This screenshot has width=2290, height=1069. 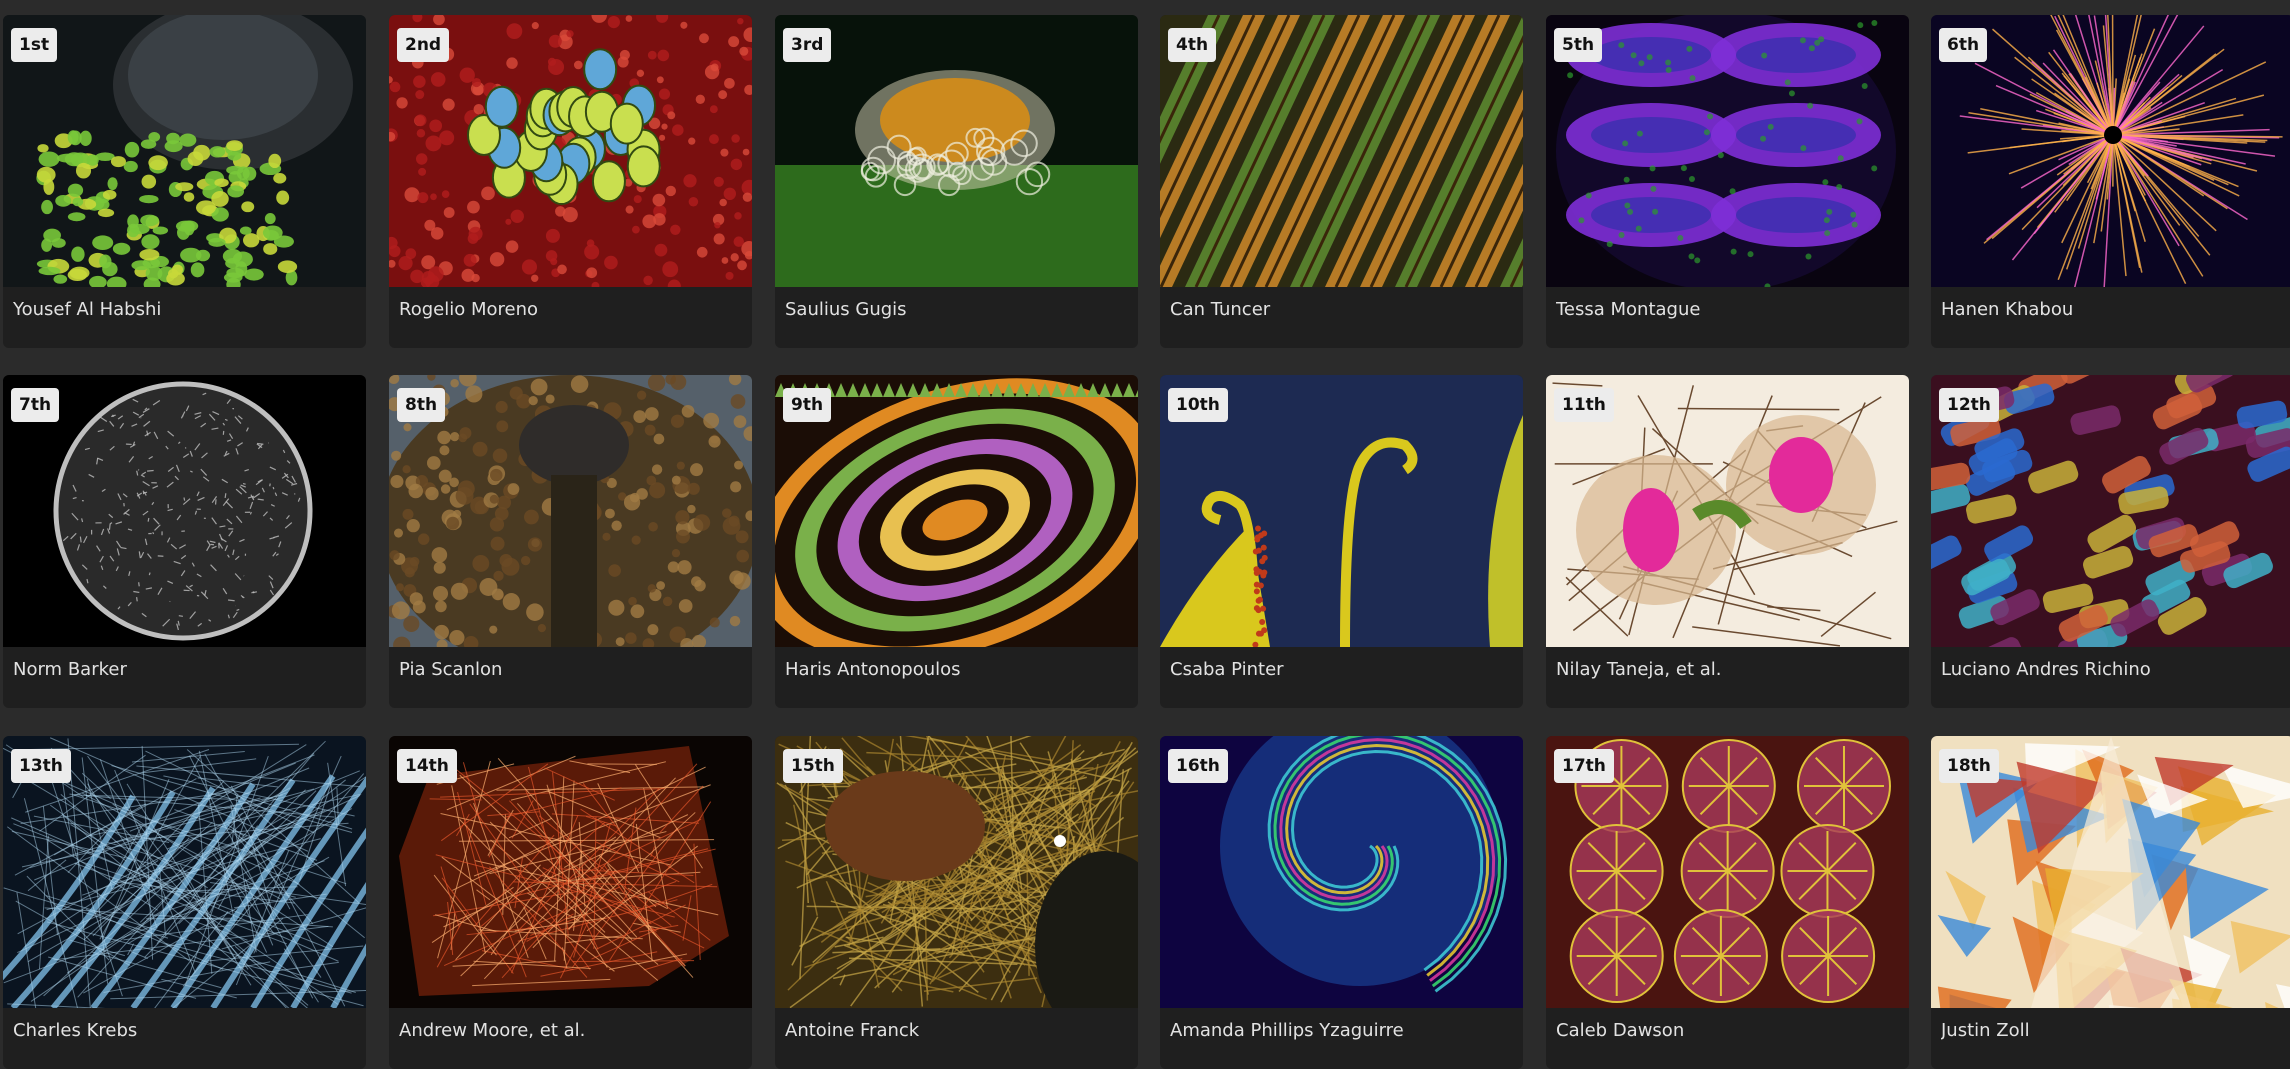 What do you see at coordinates (427, 766) in the screenshot?
I see `rank-badge: 14th` at bounding box center [427, 766].